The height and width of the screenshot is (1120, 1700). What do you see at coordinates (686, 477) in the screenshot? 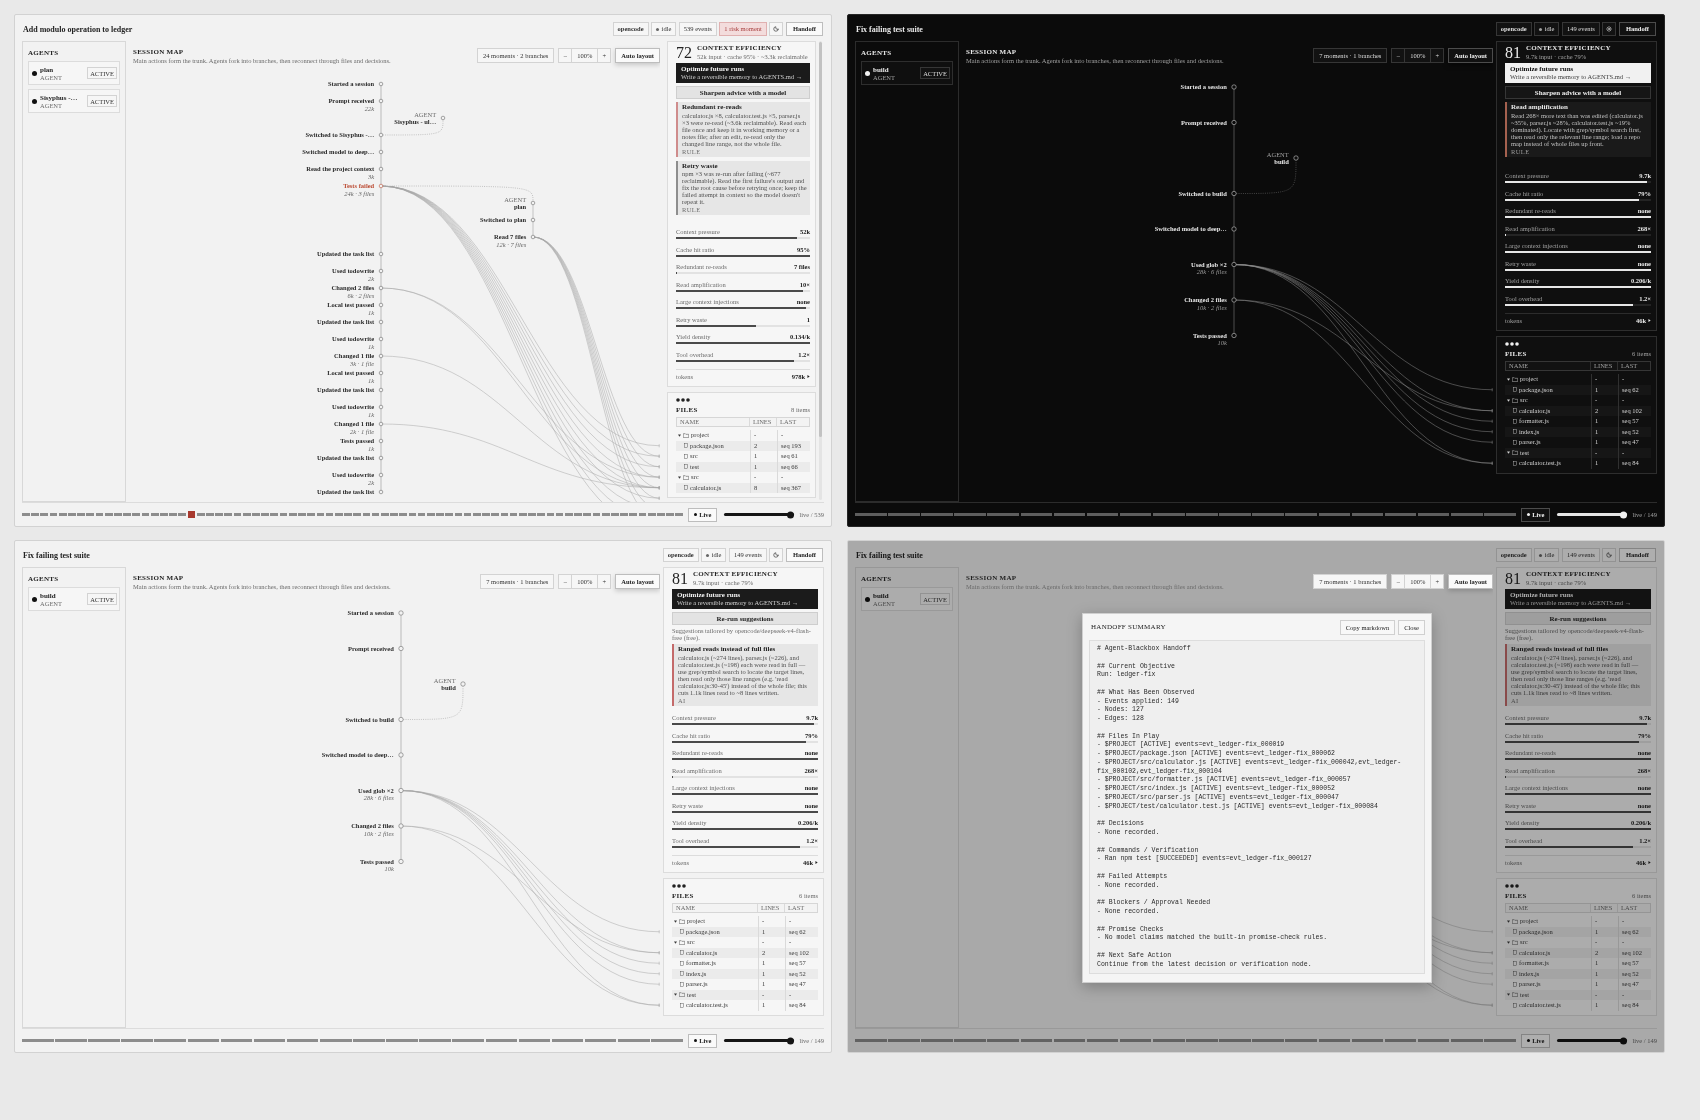
I see `folder-icon` at bounding box center [686, 477].